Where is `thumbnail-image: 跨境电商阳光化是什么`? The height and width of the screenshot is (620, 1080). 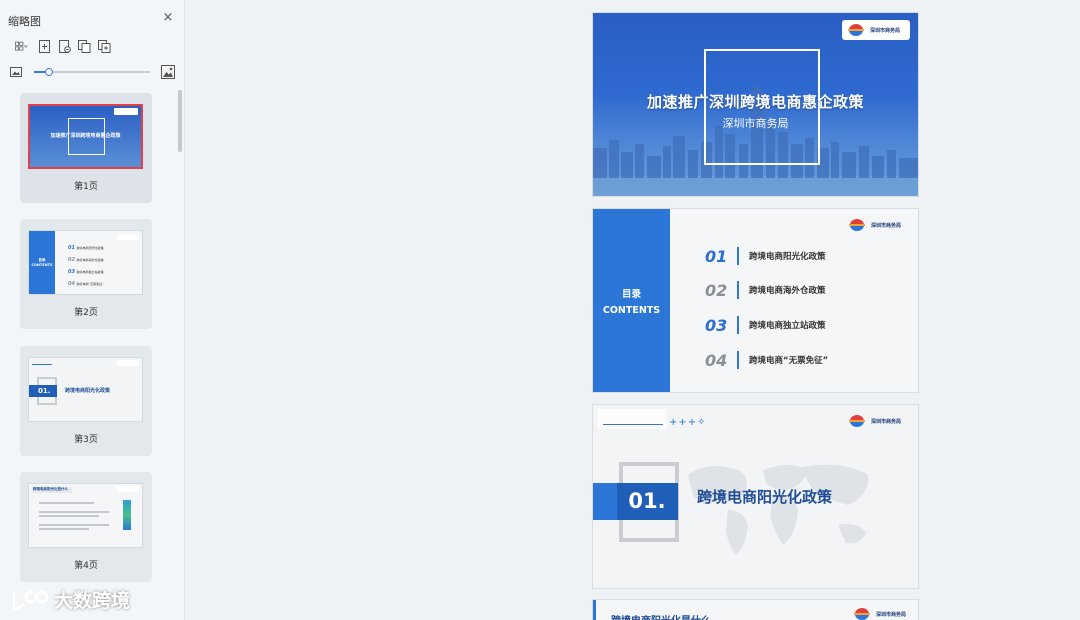 thumbnail-image: 跨境电商阳光化是什么 is located at coordinates (85, 515).